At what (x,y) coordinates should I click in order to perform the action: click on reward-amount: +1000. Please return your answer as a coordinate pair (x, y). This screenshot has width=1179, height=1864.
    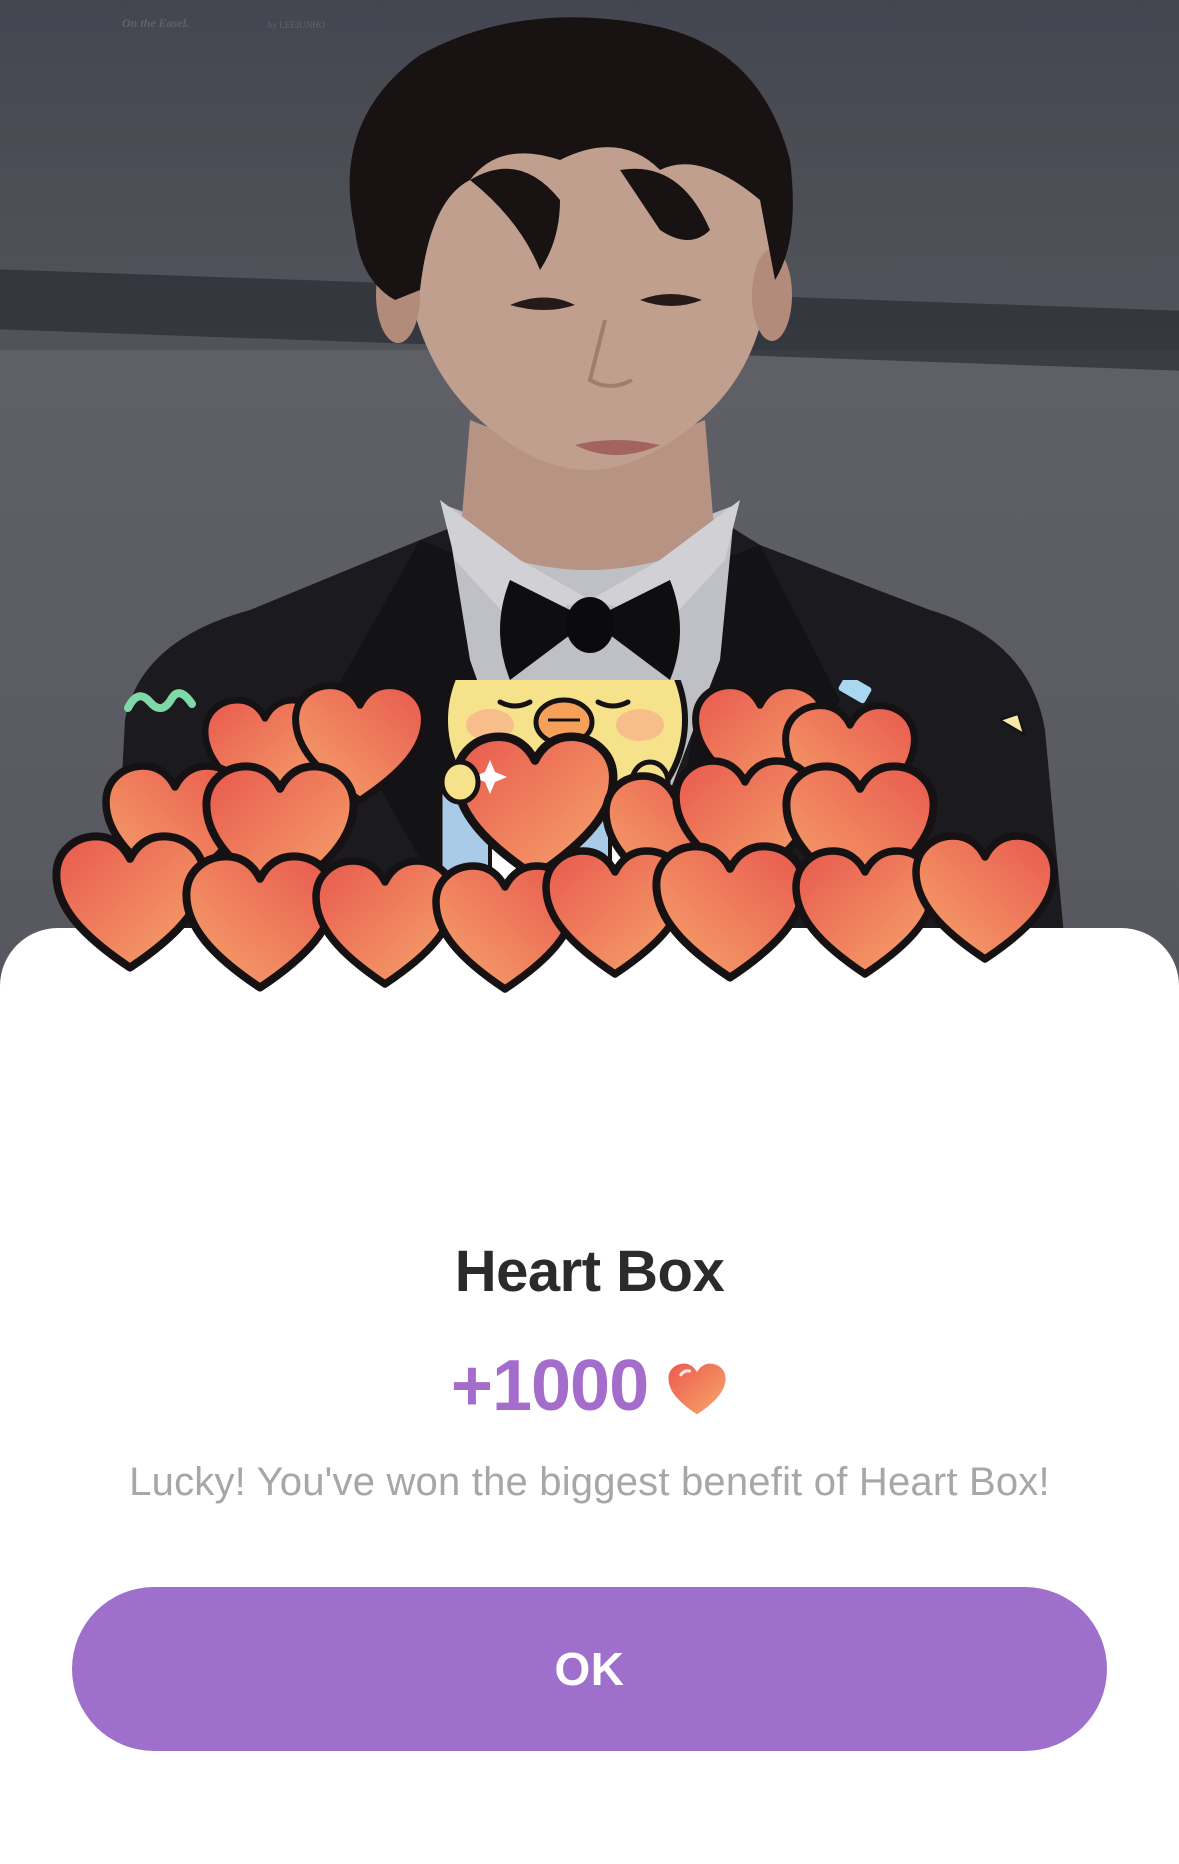
    Looking at the image, I should click on (549, 1386).